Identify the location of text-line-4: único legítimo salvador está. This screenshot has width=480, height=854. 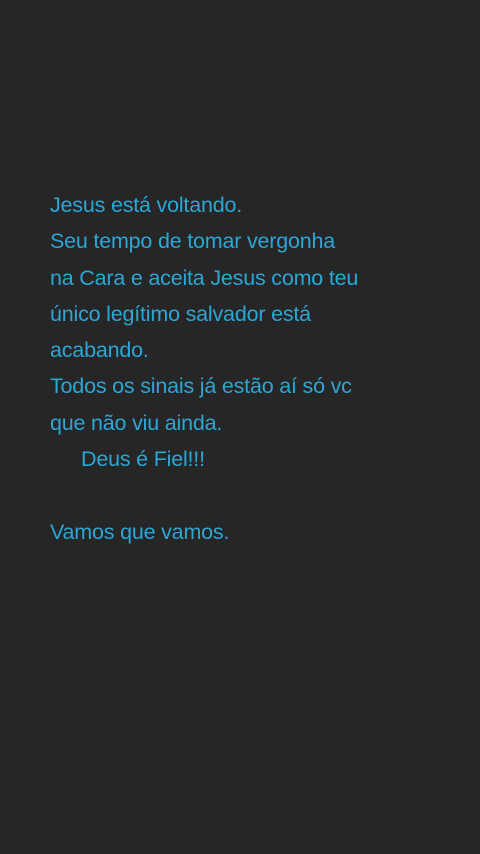
(180, 313).